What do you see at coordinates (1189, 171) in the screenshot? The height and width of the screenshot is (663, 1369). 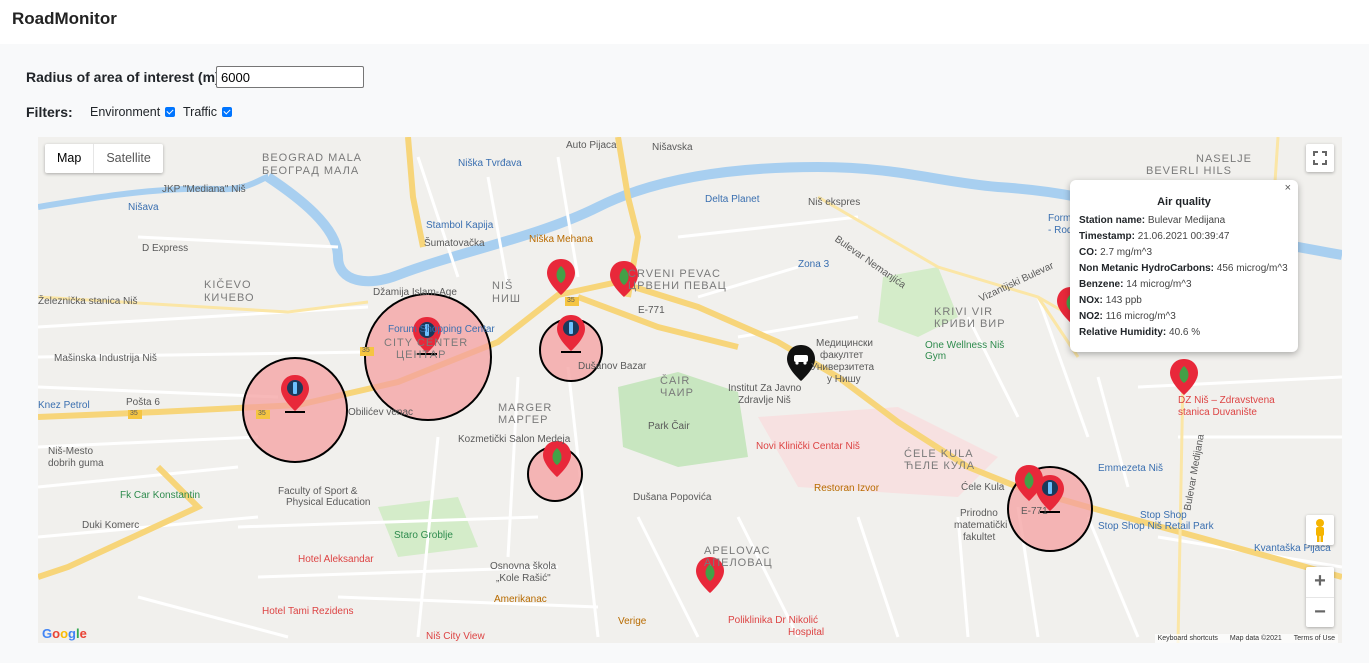 I see `area-label: BEVERLI HILS` at bounding box center [1189, 171].